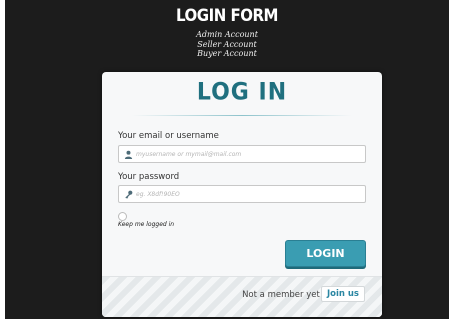 This screenshot has height=319, width=454. I want to click on account-item-buyer: Buyer Account, so click(227, 53).